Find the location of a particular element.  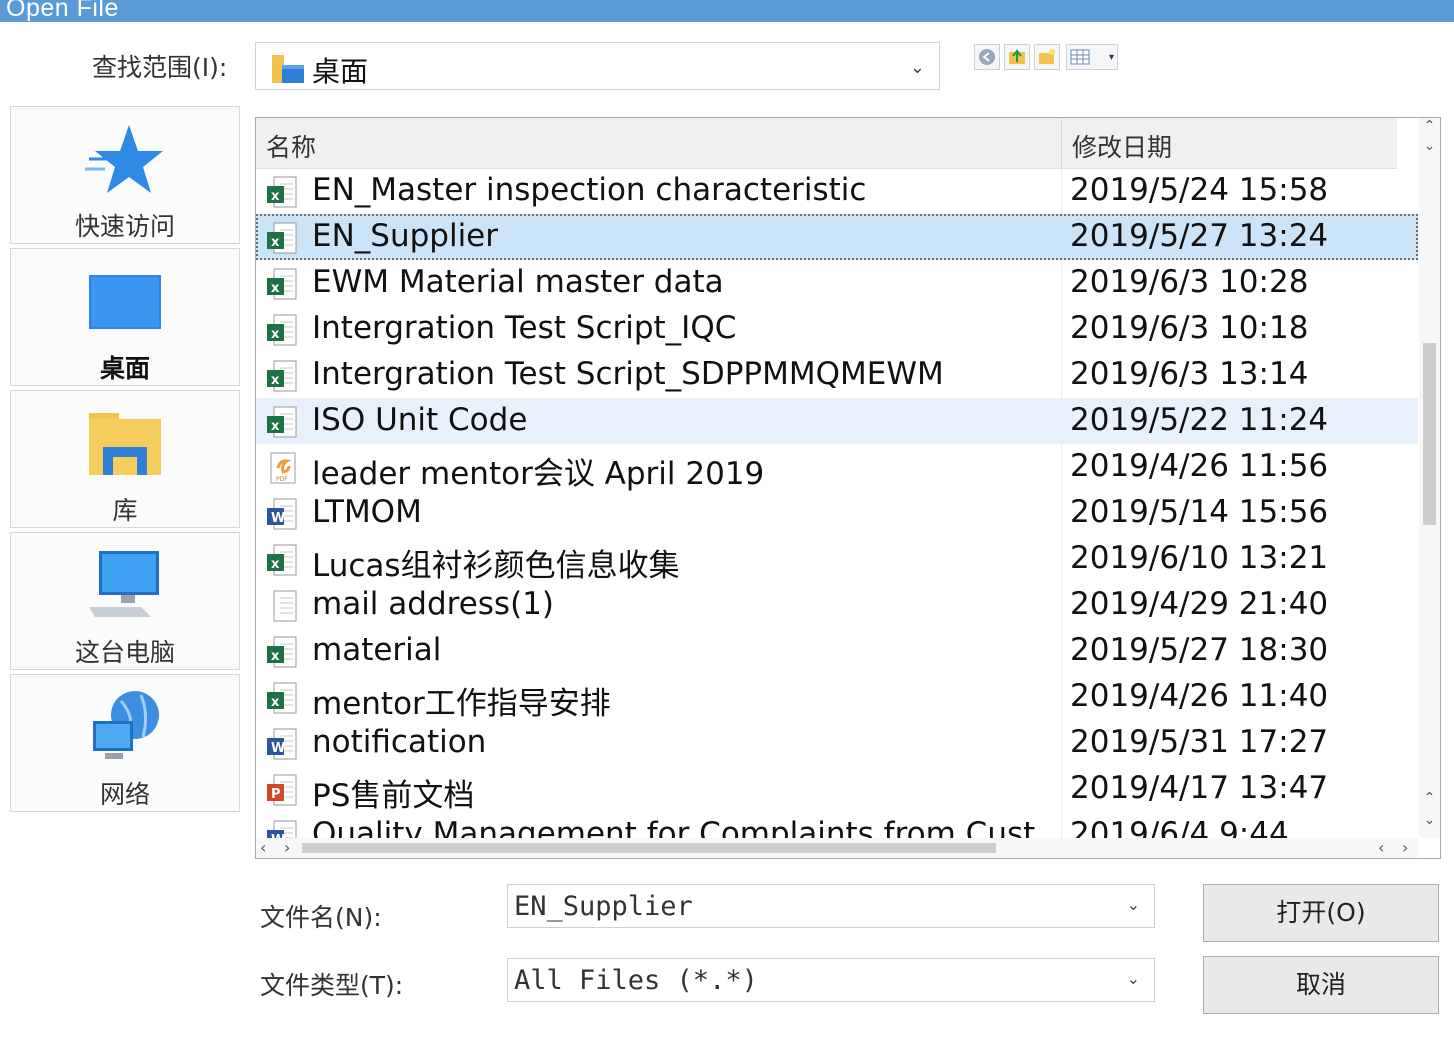

horizontal-scrollbar: ‹ › ‹ › is located at coordinates (837, 848).